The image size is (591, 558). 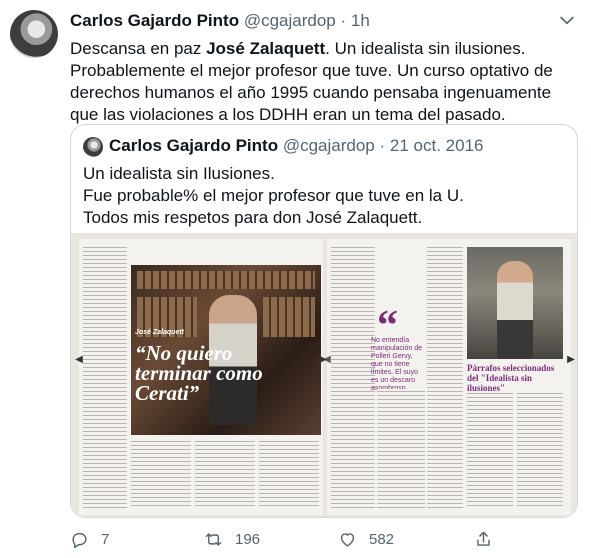 What do you see at coordinates (93, 147) in the screenshot?
I see `quoted-author-avatar` at bounding box center [93, 147].